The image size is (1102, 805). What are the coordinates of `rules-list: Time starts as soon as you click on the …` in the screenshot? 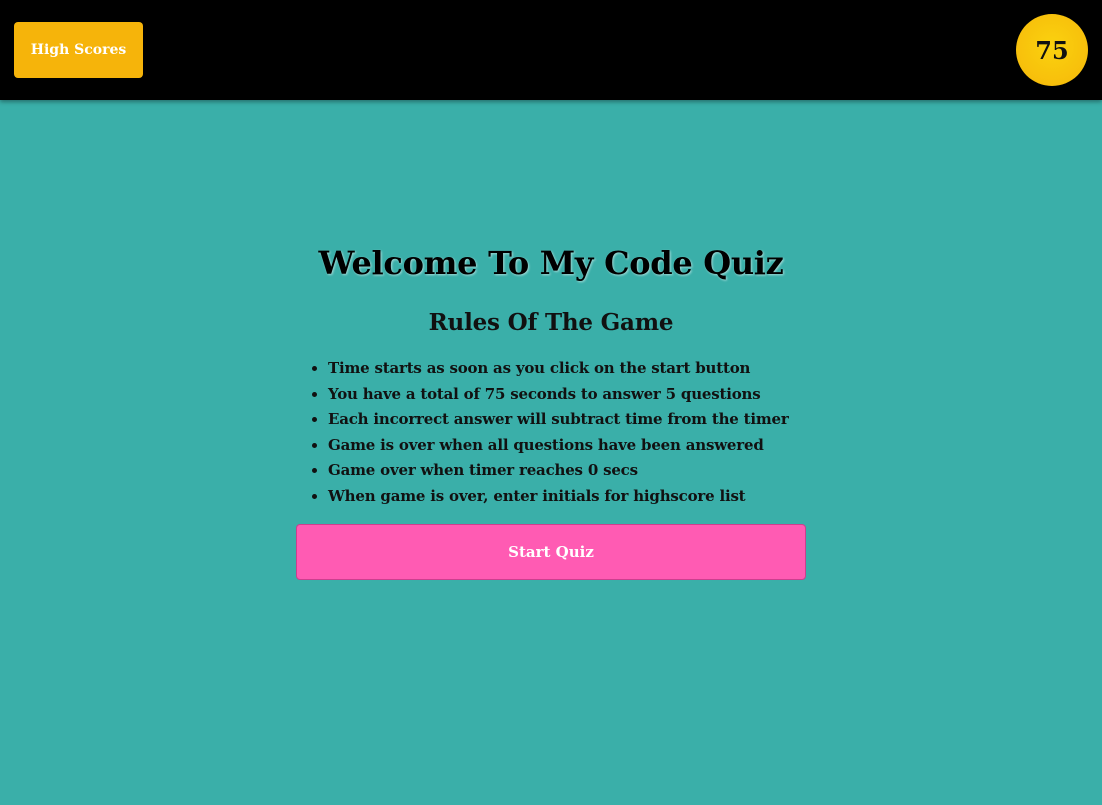 It's located at (576, 433).